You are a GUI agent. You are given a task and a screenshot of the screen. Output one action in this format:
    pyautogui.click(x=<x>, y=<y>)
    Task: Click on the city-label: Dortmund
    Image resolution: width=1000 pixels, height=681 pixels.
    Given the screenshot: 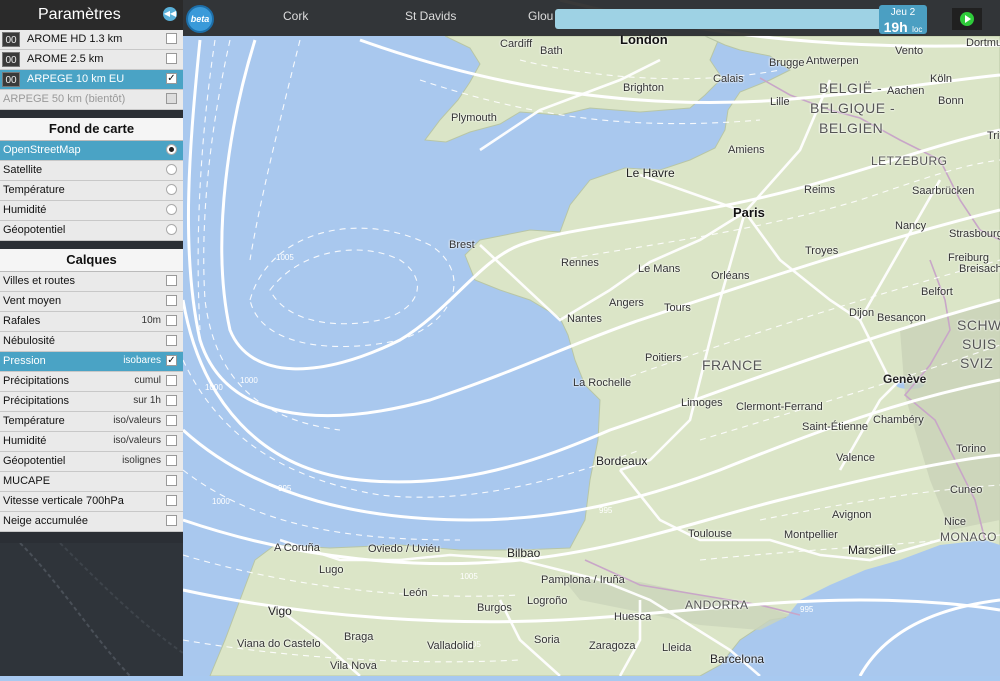 What is the action you would take?
    pyautogui.click(x=983, y=43)
    